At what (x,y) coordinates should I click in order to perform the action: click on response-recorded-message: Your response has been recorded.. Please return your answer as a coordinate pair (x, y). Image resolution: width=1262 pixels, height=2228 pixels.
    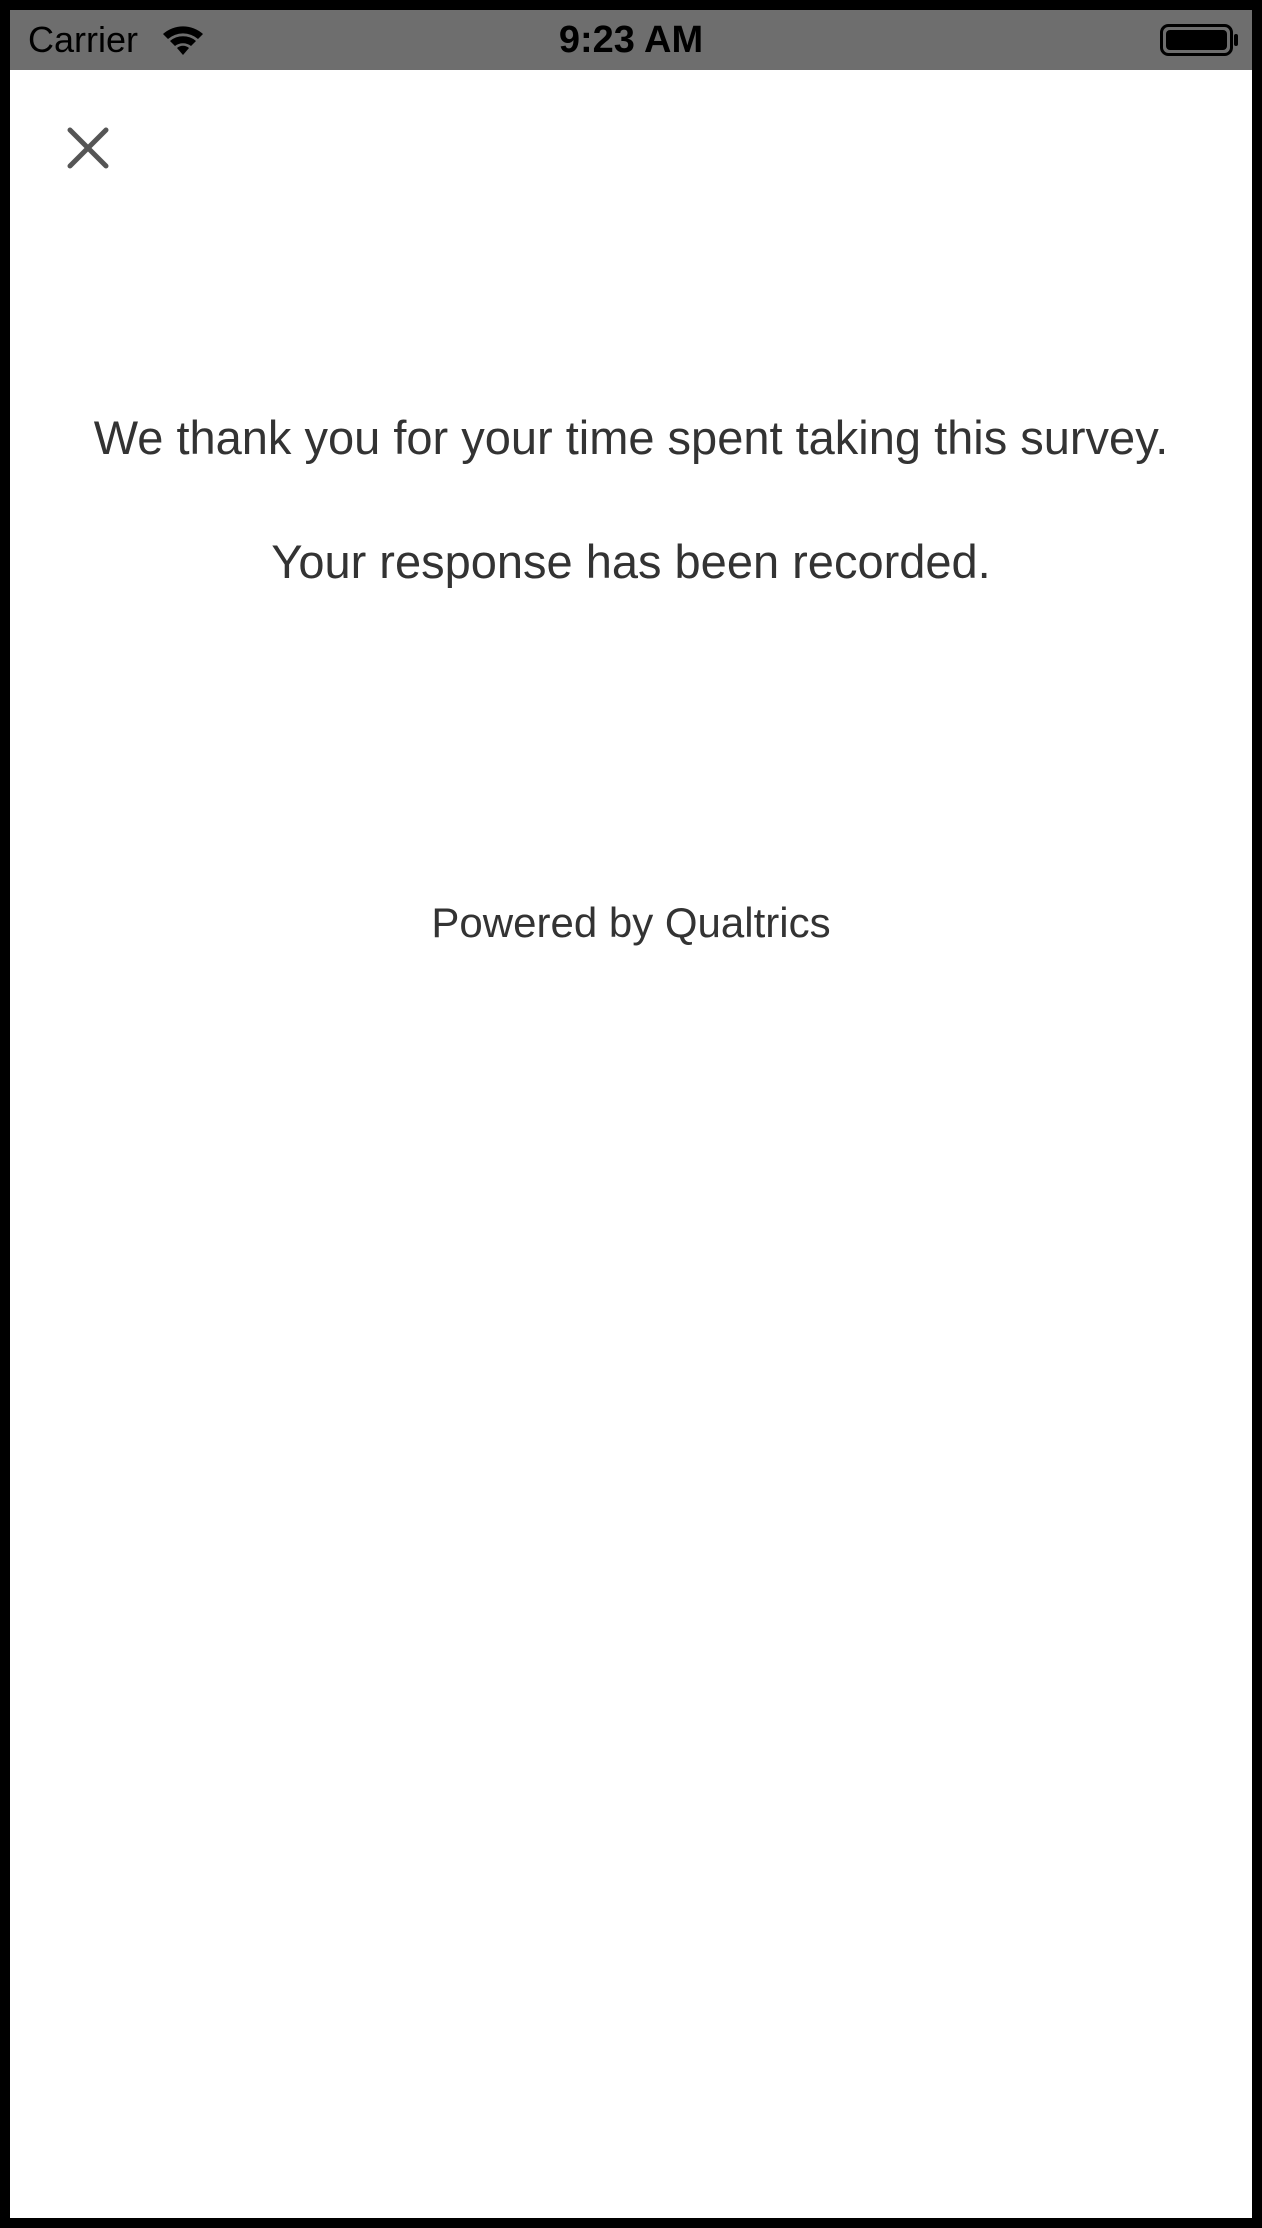
    Looking at the image, I should click on (631, 561).